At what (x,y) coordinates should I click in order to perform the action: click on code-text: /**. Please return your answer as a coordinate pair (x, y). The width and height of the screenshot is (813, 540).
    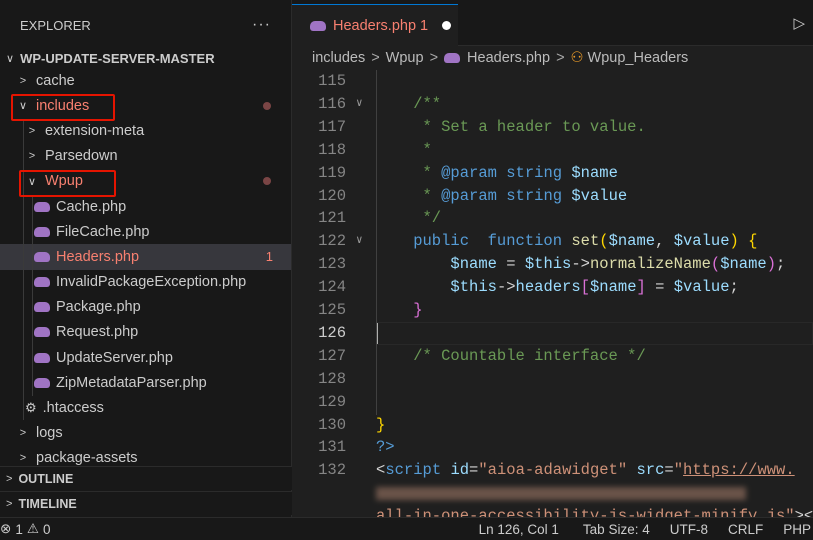
    Looking at the image, I should click on (408, 104).